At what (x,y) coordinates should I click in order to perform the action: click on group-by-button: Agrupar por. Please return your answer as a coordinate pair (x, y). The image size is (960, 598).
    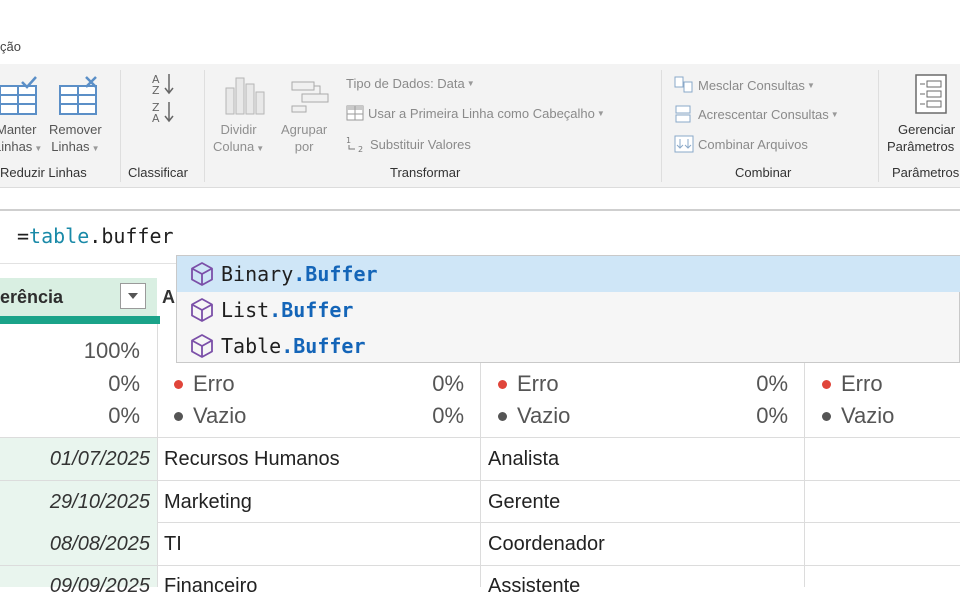
    Looking at the image, I should click on (304, 138).